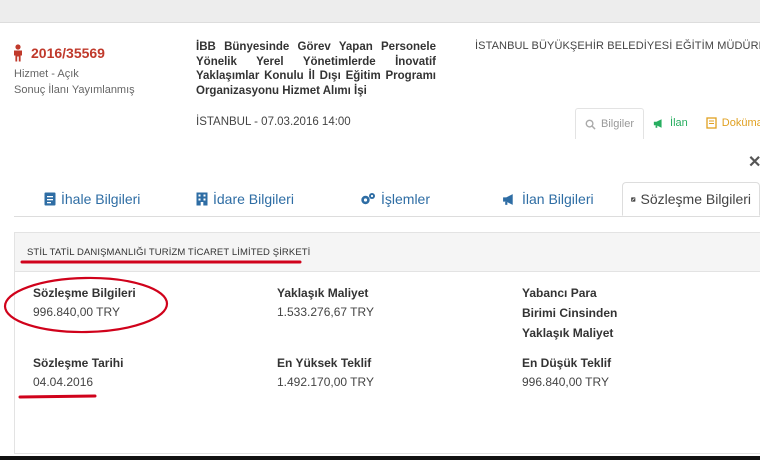 The height and width of the screenshot is (460, 760). I want to click on bottom-edge, so click(380, 458).